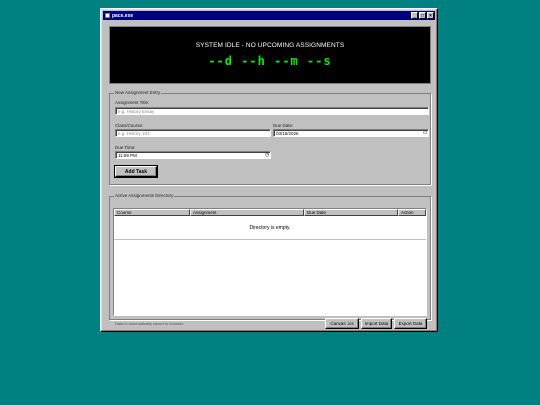 The image size is (540, 405). Describe the element at coordinates (134, 133) in the screenshot. I see `course-placeholder: e.g. History 101` at that location.